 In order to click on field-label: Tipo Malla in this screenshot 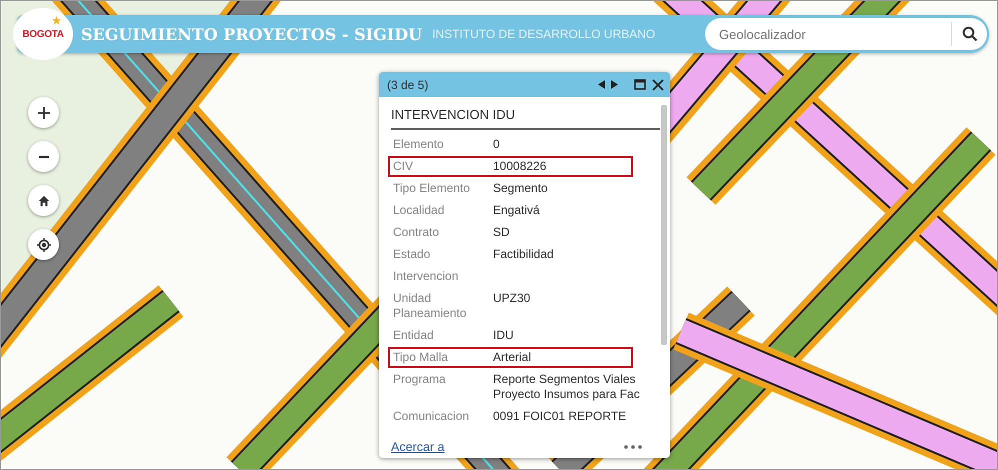, I will do `click(421, 357)`.